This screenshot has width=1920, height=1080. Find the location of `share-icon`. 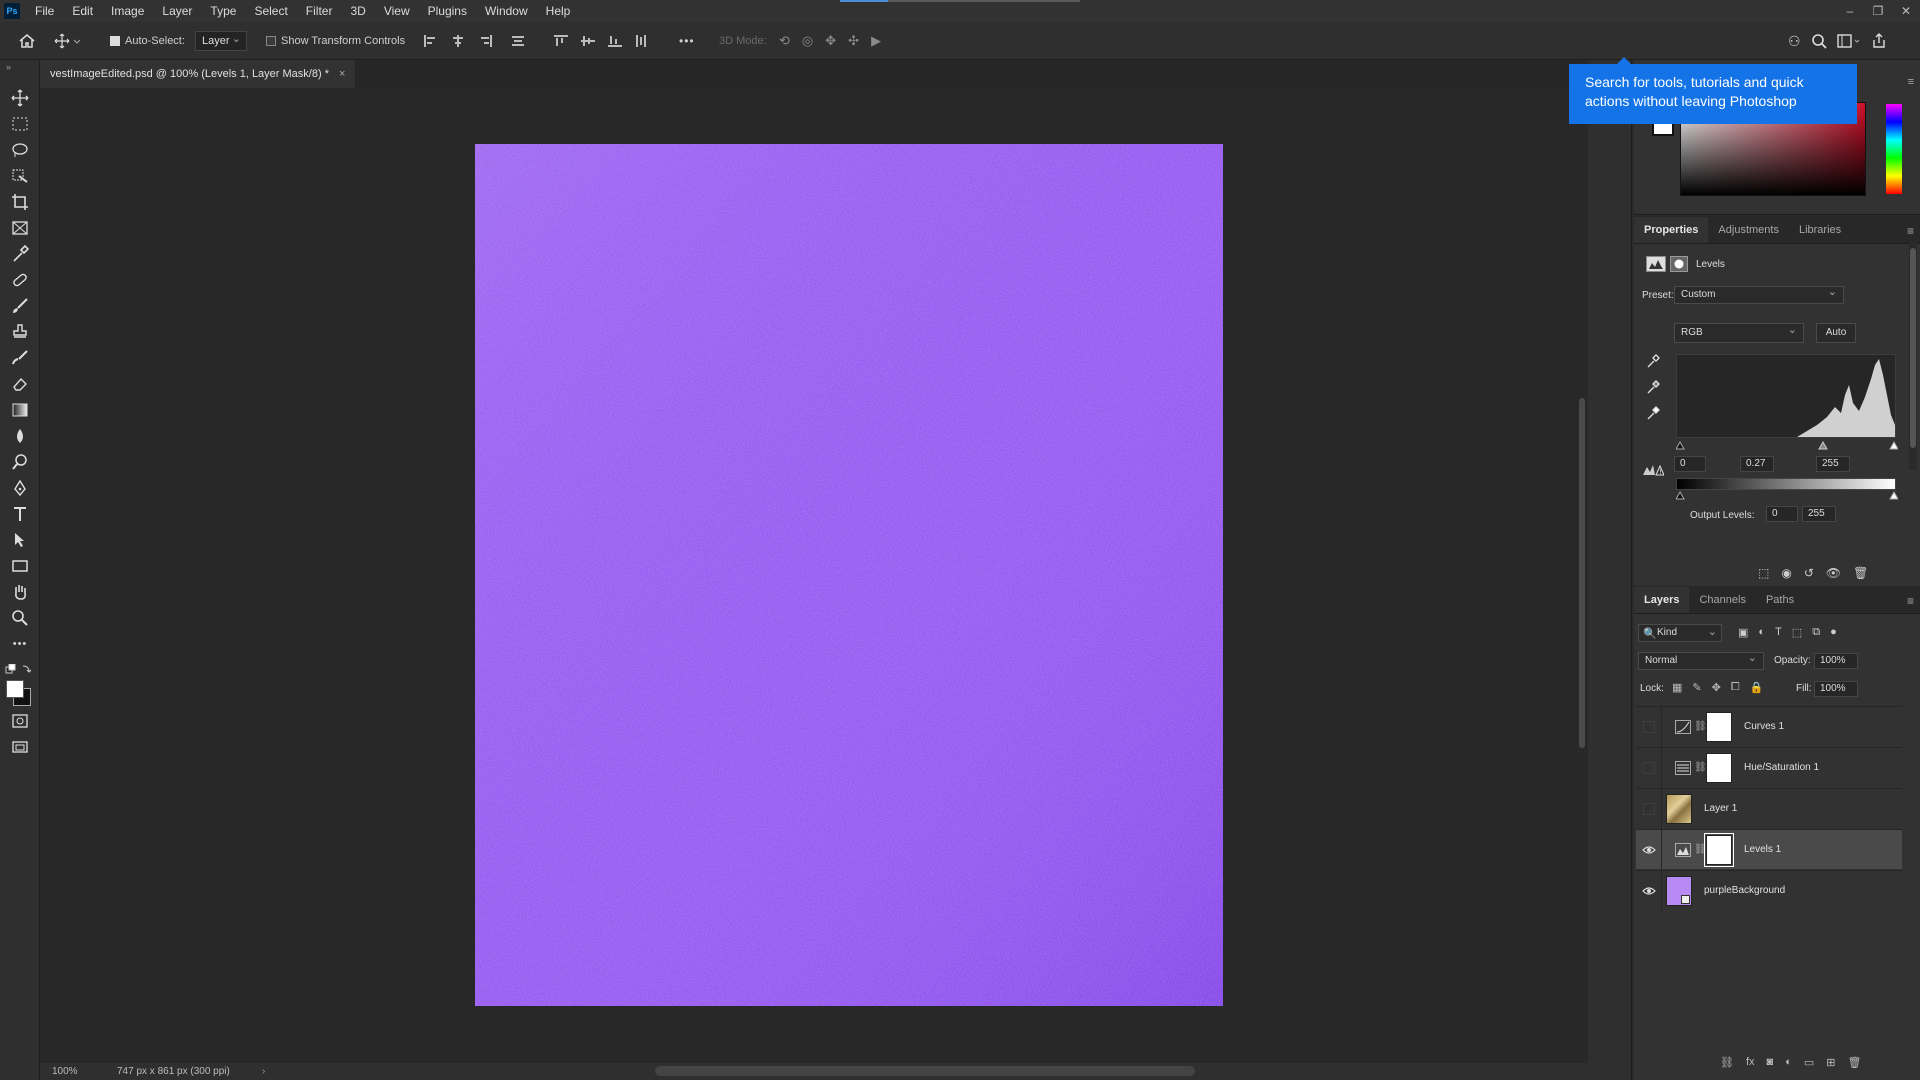

share-icon is located at coordinates (1879, 41).